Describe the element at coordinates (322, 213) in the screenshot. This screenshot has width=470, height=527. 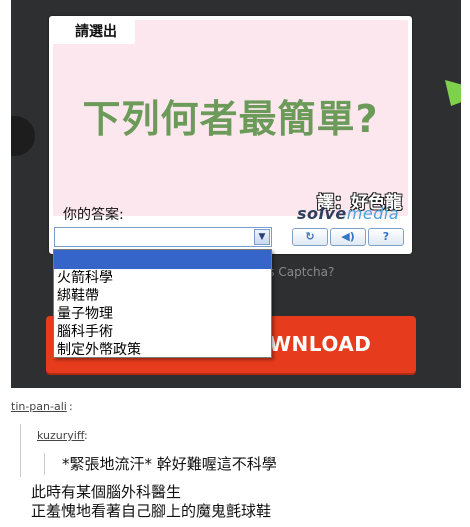
I see `brand-solve: solve` at that location.